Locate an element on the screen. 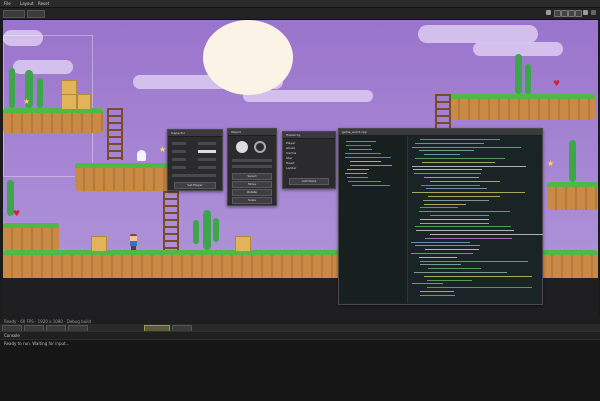 Image resolution: width=600 pixels, height=401 pixels. moon is located at coordinates (248, 57).